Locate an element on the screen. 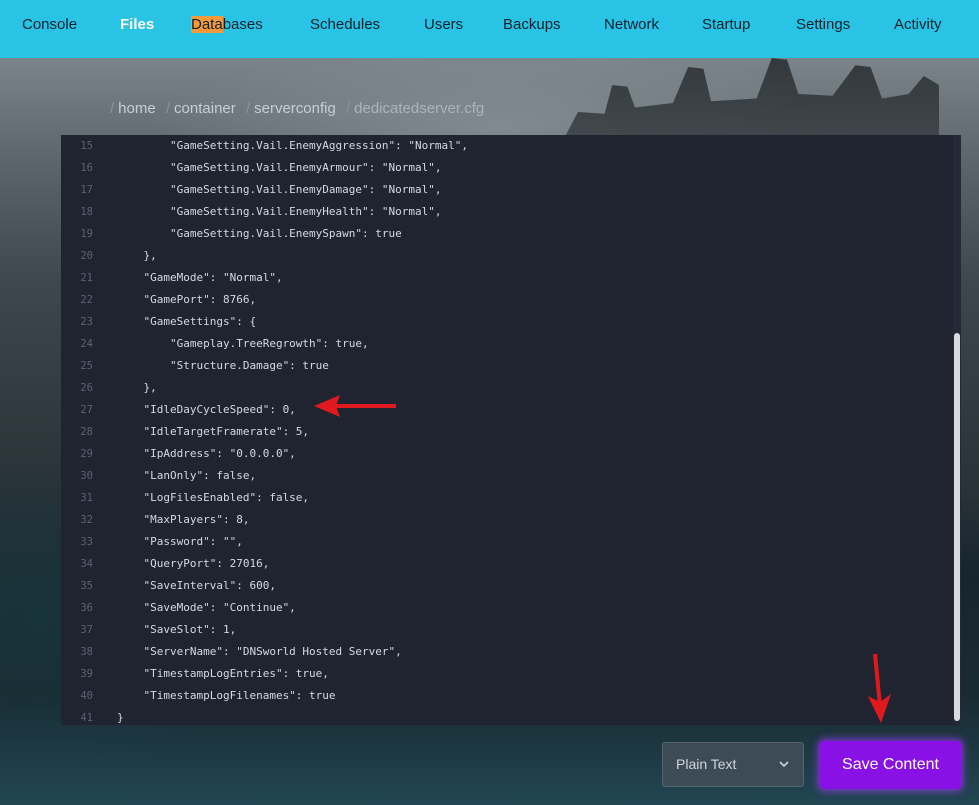 The width and height of the screenshot is (979, 805). nav-item-activity: Activity is located at coordinates (918, 25).